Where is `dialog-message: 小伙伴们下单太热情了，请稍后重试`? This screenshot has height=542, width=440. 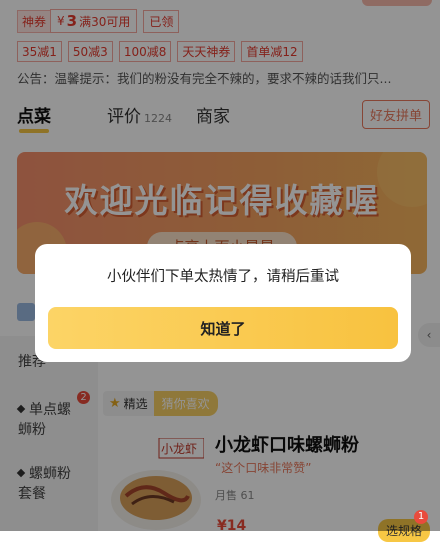 dialog-message: 小伙伴们下单太热情了，请稍后重试 is located at coordinates (223, 277).